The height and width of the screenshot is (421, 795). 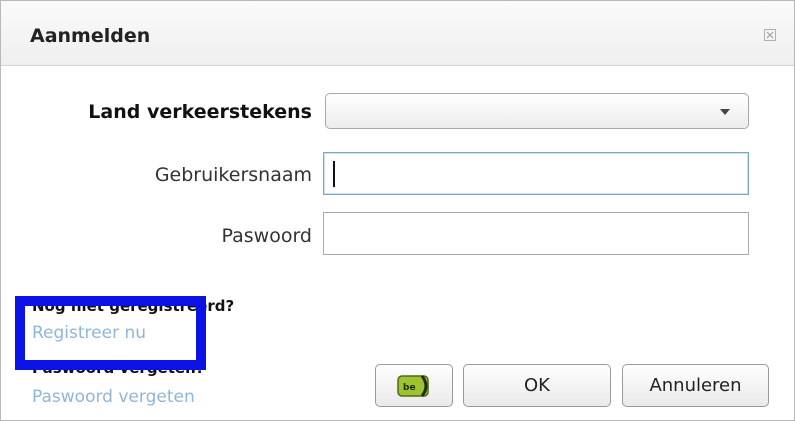 What do you see at coordinates (266, 236) in the screenshot?
I see `password-label: Paswoord` at bounding box center [266, 236].